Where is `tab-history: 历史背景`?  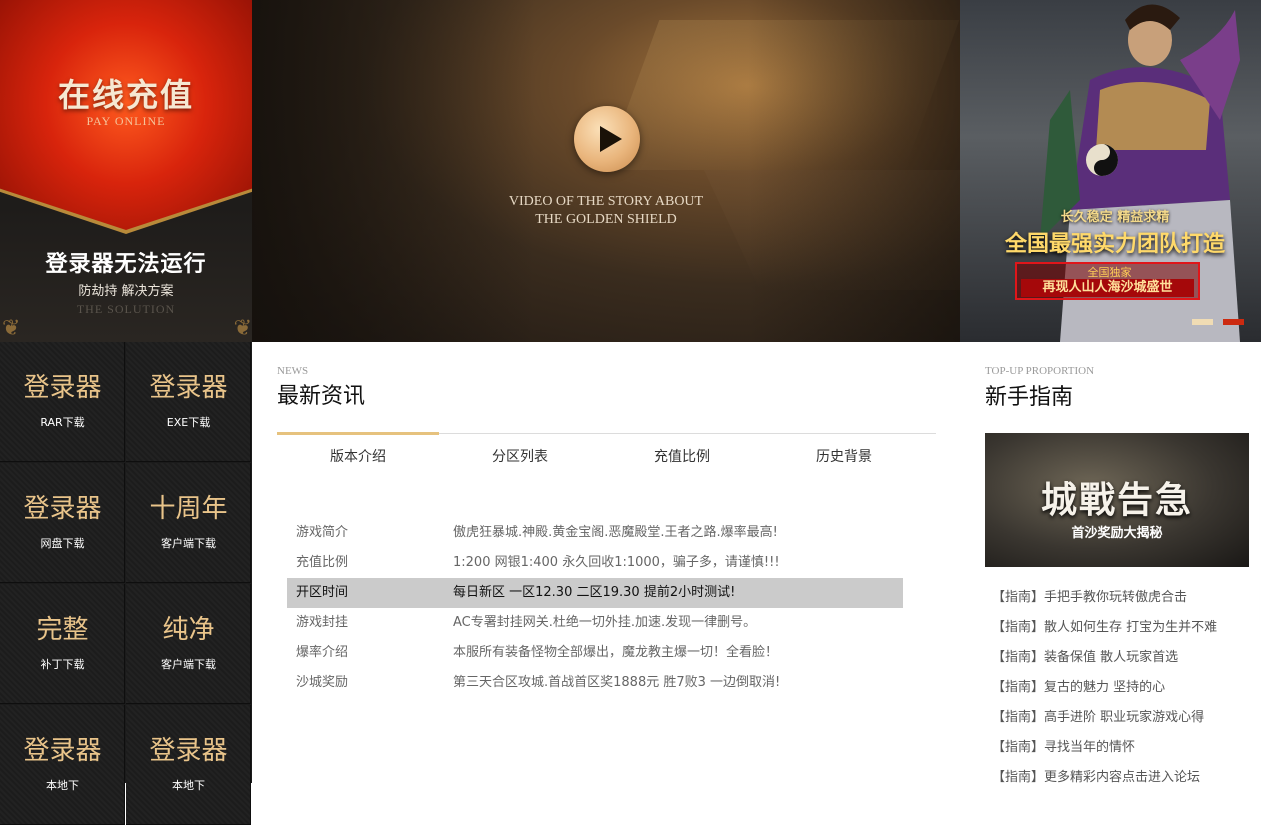 tab-history: 历史背景 is located at coordinates (844, 456).